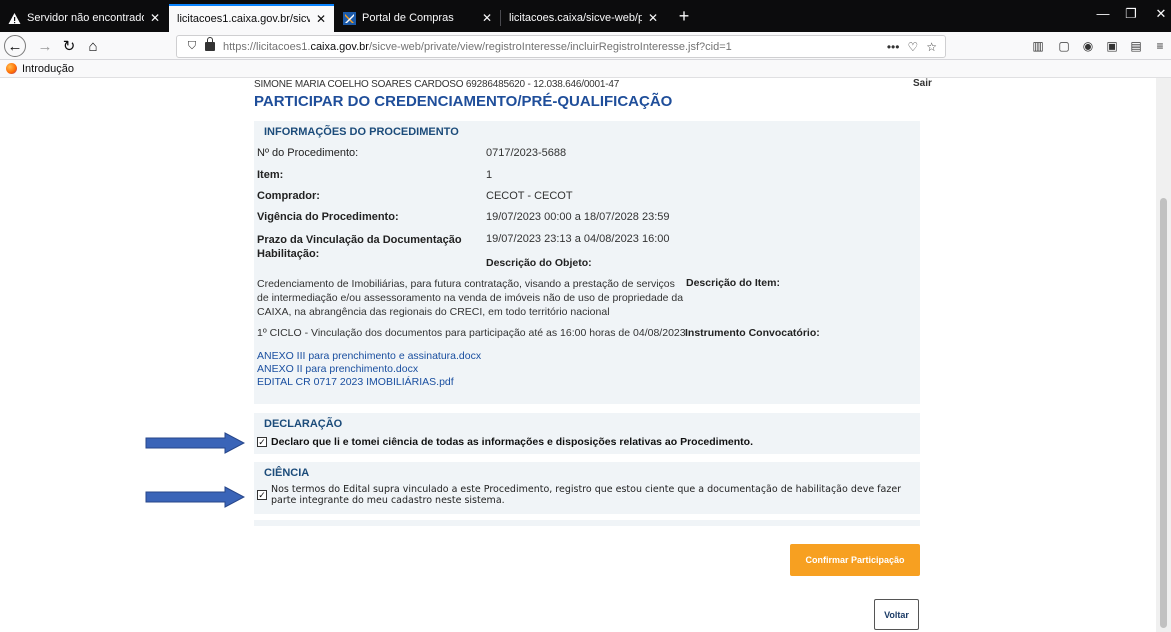 The height and width of the screenshot is (632, 1171). Describe the element at coordinates (855, 560) in the screenshot. I see `confirm-participation-button: Confirmar Participação` at that location.